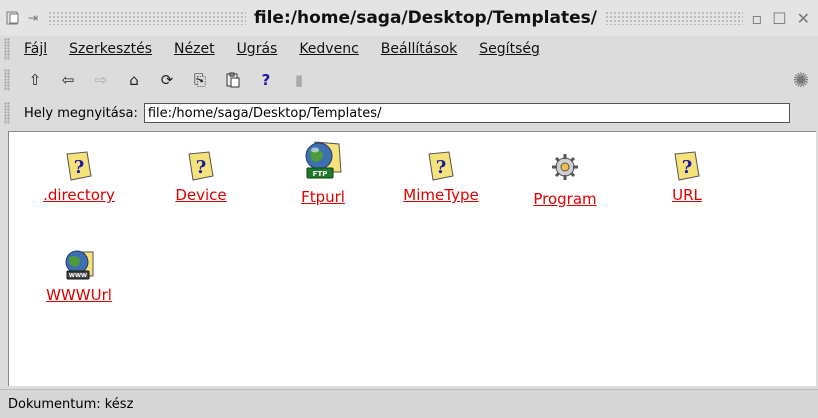  I want to click on file-item: ? Device, so click(201, 173).